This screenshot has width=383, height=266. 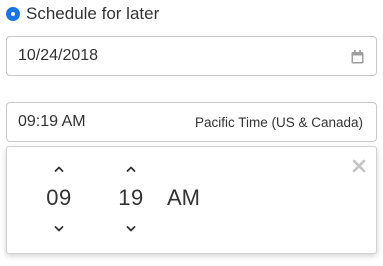 What do you see at coordinates (131, 229) in the screenshot?
I see `minute-decrement-chevron-down-icon` at bounding box center [131, 229].